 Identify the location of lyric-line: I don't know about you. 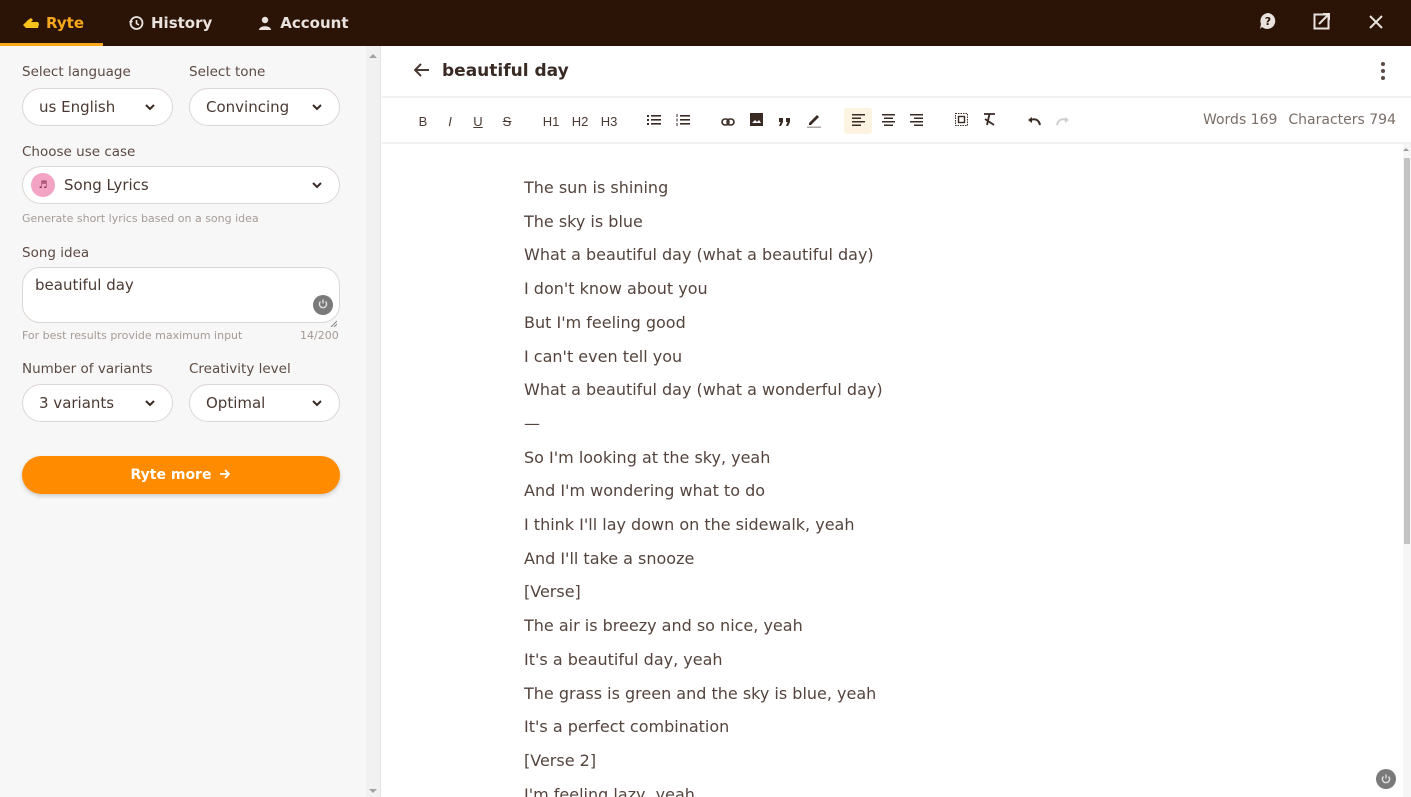
(616, 289).